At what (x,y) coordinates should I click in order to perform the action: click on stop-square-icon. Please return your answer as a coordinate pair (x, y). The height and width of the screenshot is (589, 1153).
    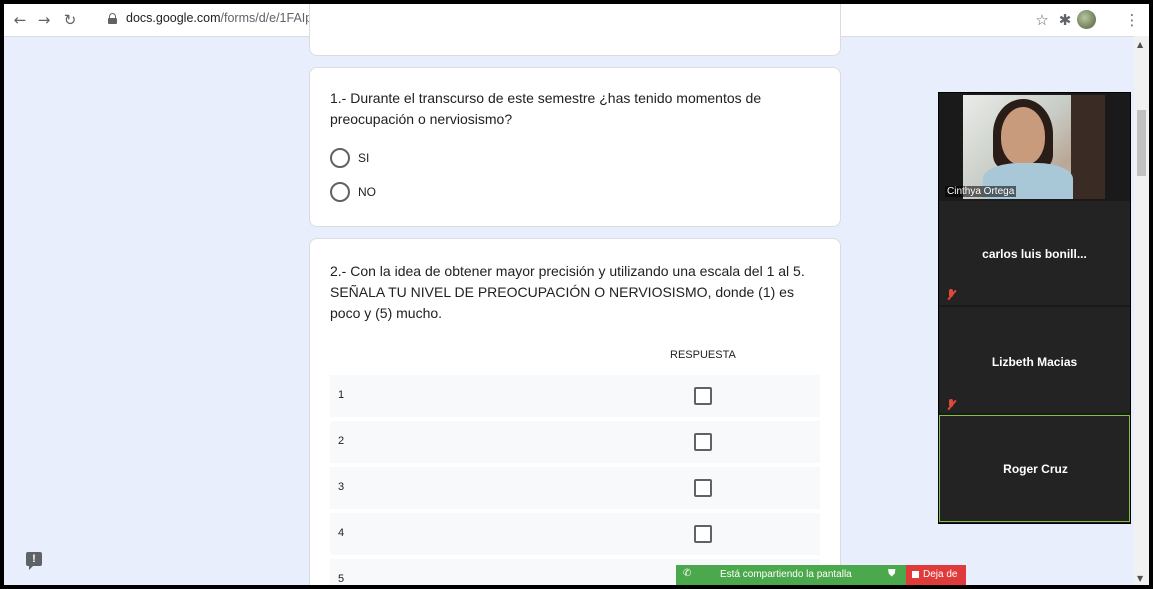
    Looking at the image, I should click on (915, 574).